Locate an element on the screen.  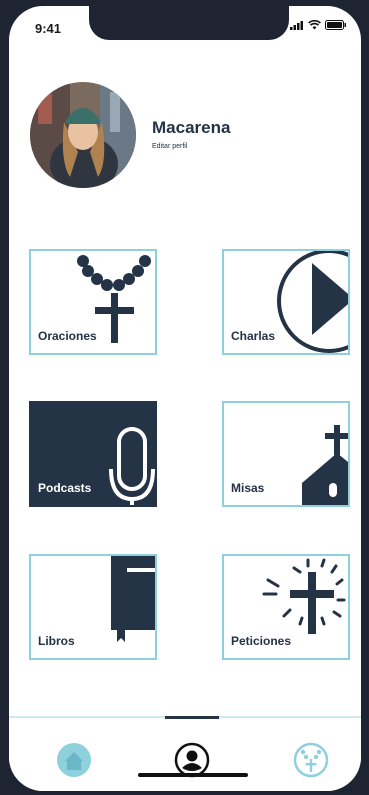
battery-icon is located at coordinates (335, 25).